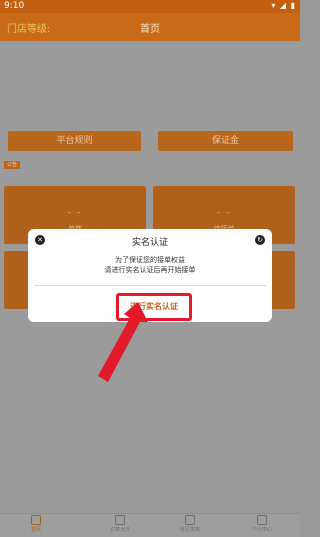  I want to click on app-header: 门店等级: 首页, so click(150, 27).